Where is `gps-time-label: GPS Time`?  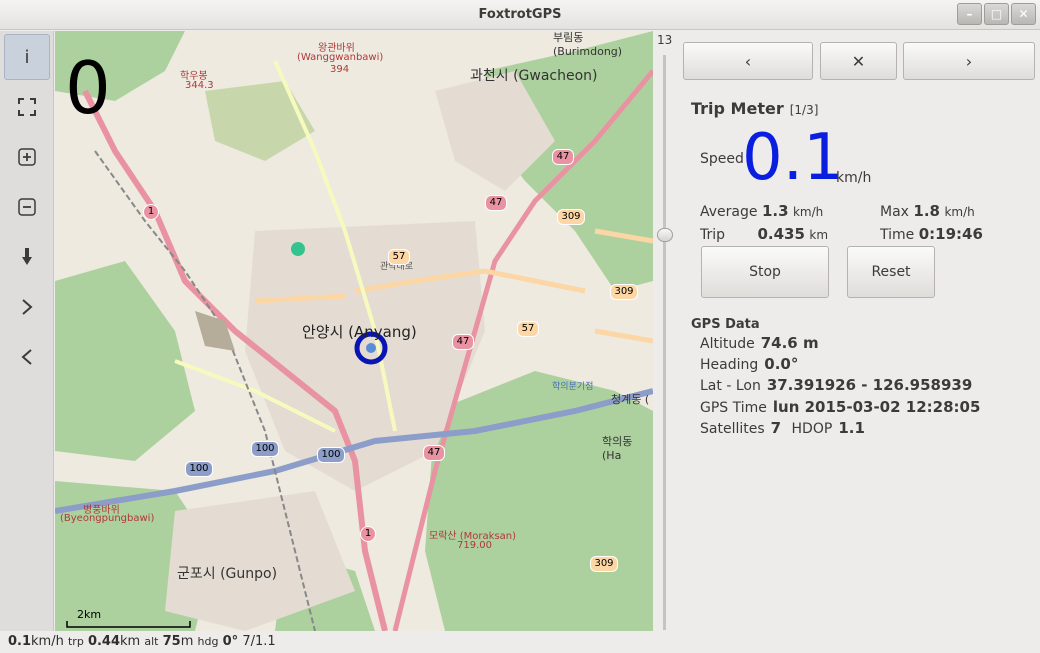 gps-time-label: GPS Time is located at coordinates (733, 408).